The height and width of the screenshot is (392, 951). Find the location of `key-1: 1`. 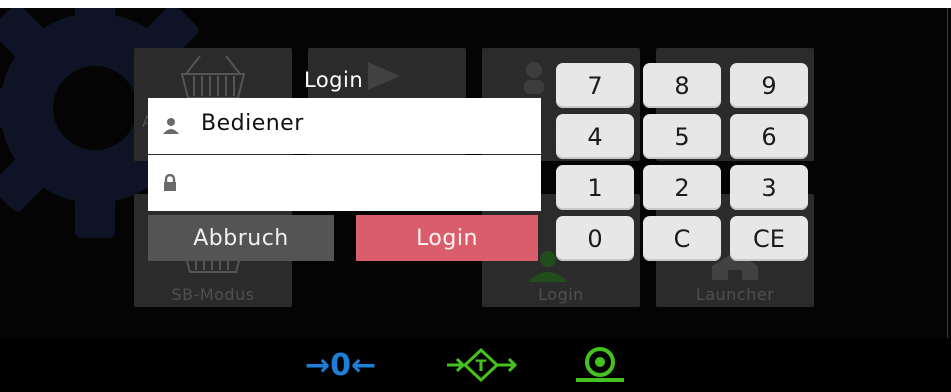

key-1: 1 is located at coordinates (595, 187).